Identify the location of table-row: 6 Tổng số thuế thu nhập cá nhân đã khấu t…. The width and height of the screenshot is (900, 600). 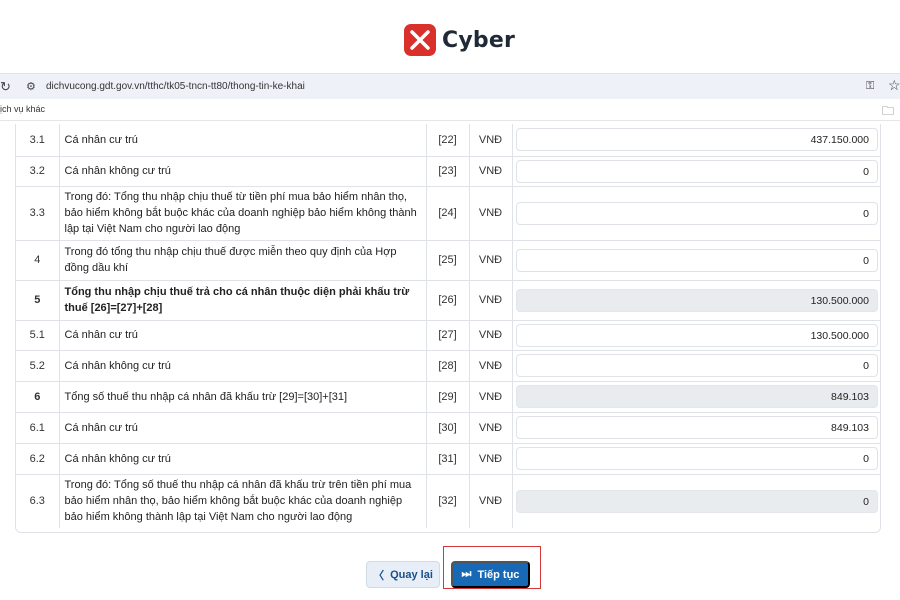
(448, 397).